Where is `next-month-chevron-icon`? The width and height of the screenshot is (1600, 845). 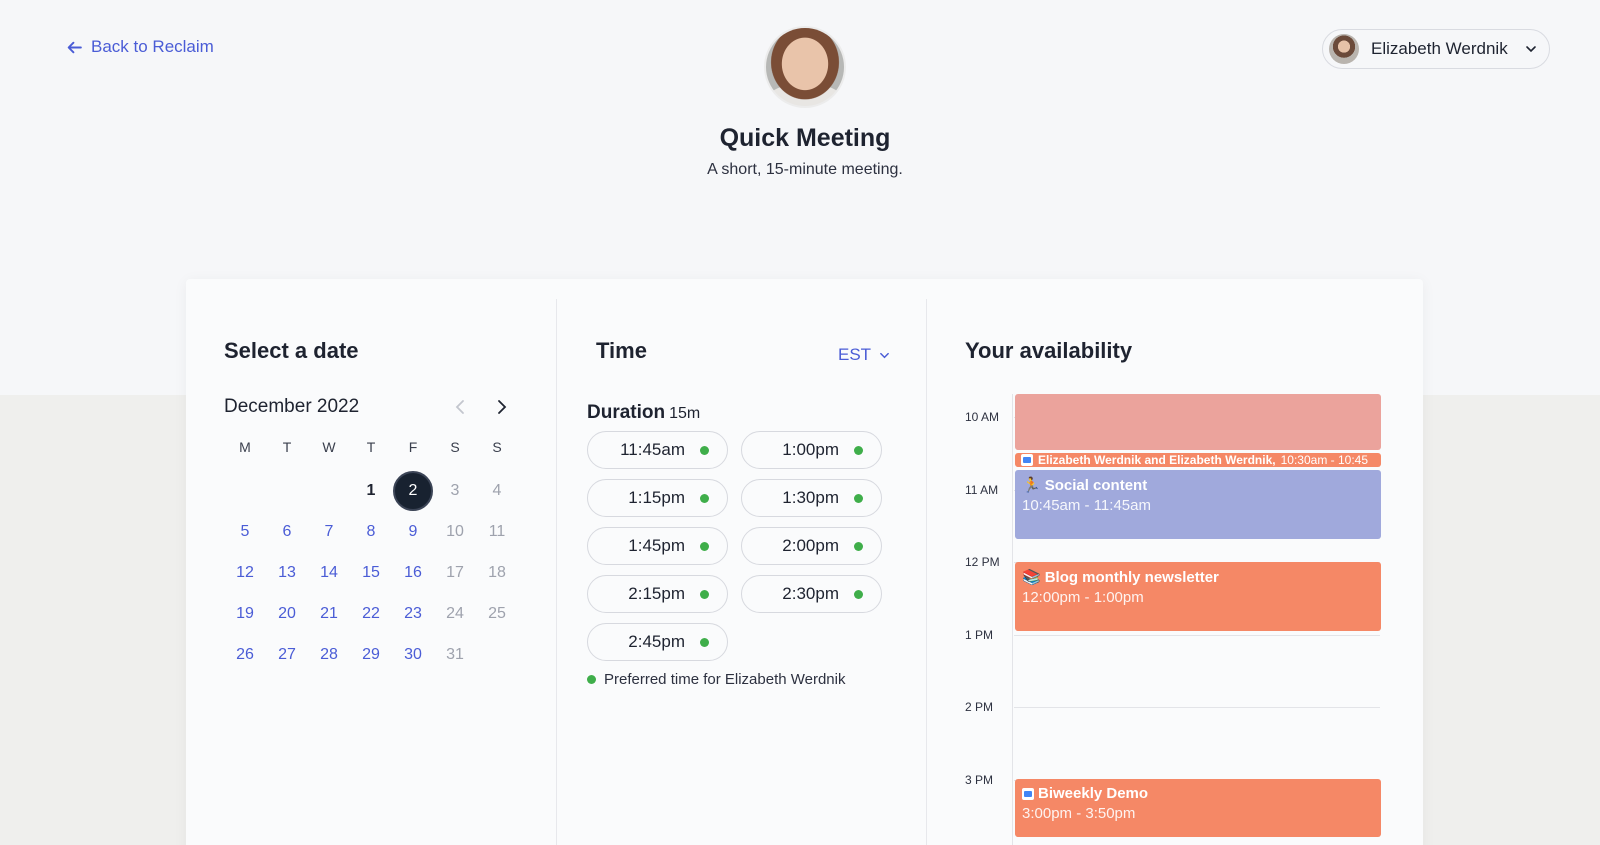
next-month-chevron-icon is located at coordinates (501, 407).